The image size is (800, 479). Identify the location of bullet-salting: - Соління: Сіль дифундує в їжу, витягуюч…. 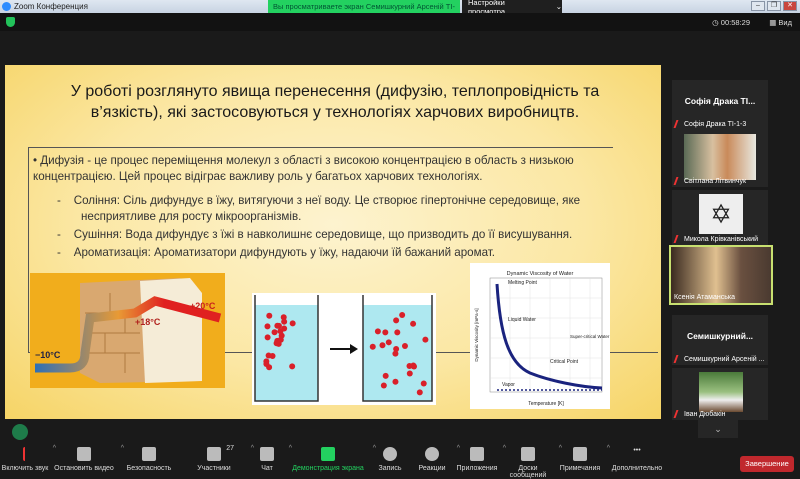
(319, 208).